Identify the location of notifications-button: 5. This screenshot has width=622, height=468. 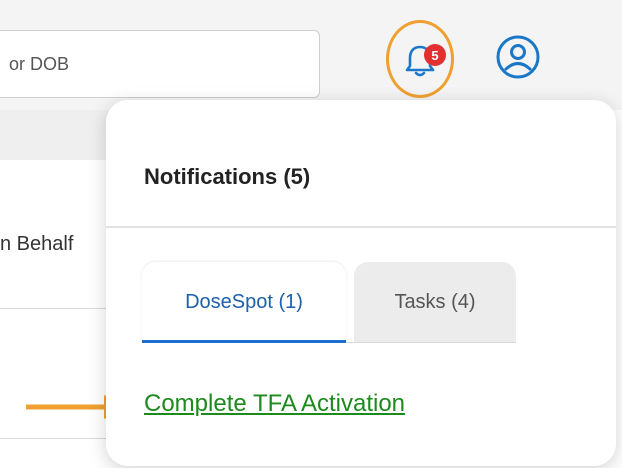
(420, 59).